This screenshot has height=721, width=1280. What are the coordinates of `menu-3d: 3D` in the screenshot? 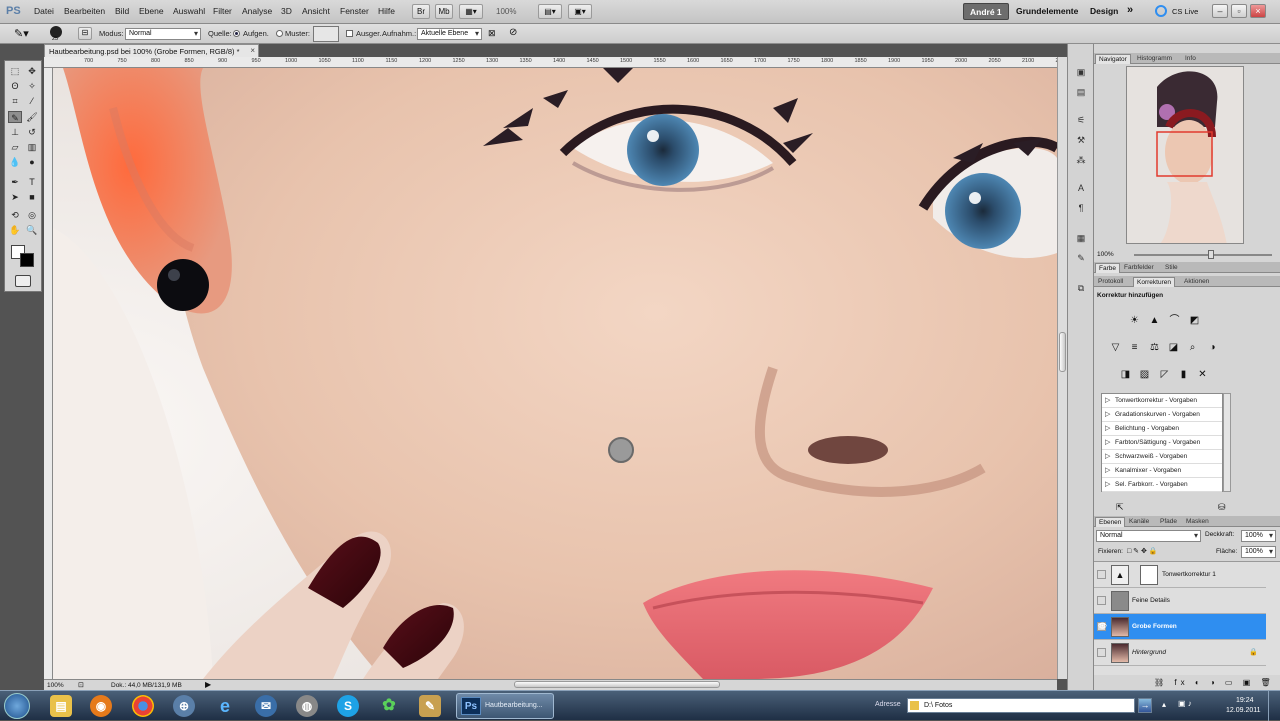 It's located at (286, 11).